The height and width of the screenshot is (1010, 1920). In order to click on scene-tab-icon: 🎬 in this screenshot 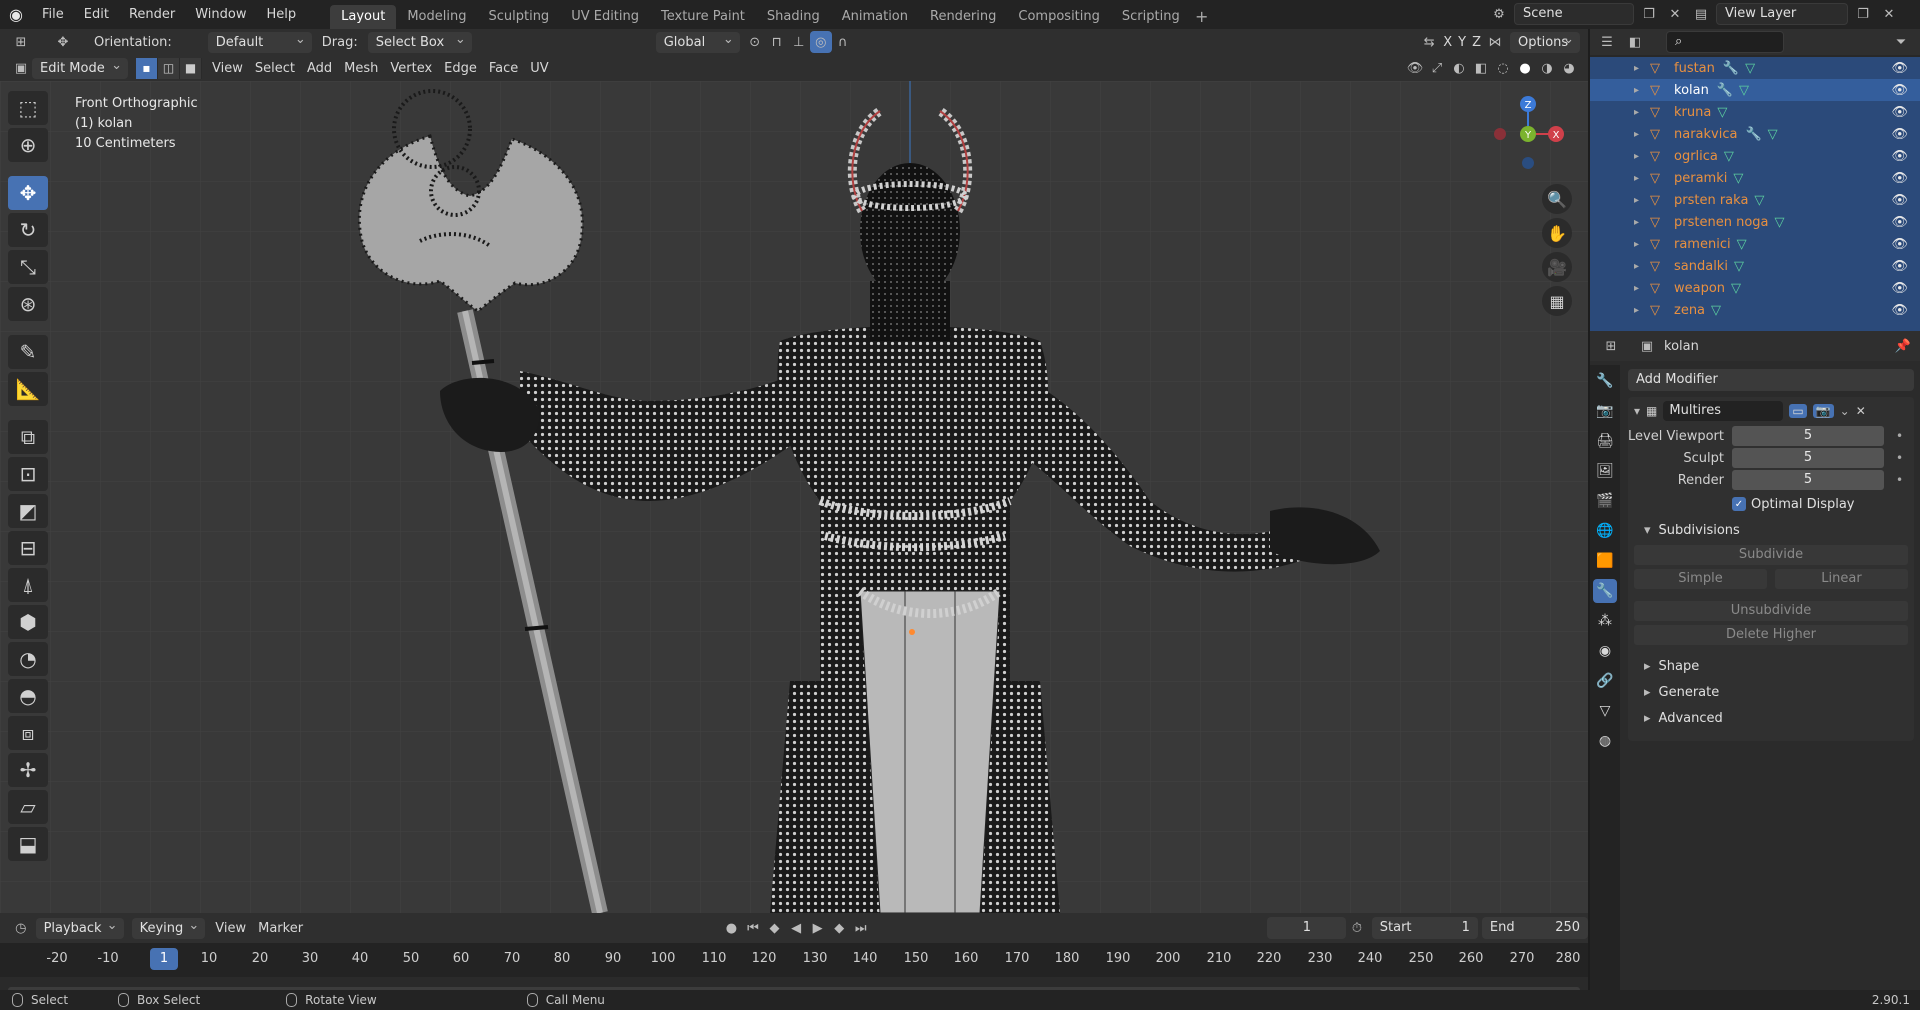, I will do `click(1605, 501)`.